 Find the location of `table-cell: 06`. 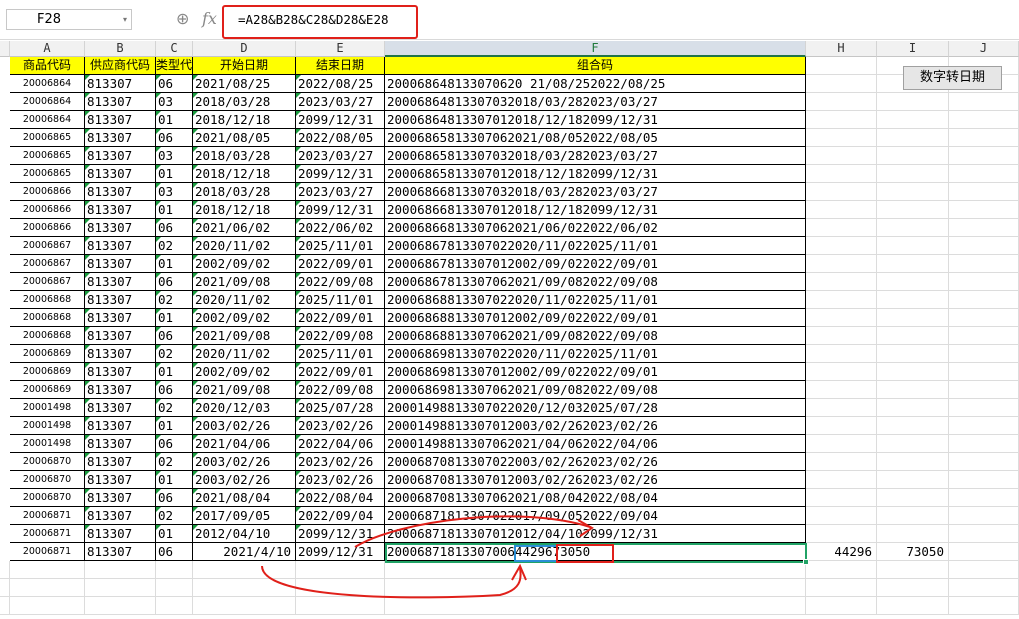

table-cell: 06 is located at coordinates (174, 138).